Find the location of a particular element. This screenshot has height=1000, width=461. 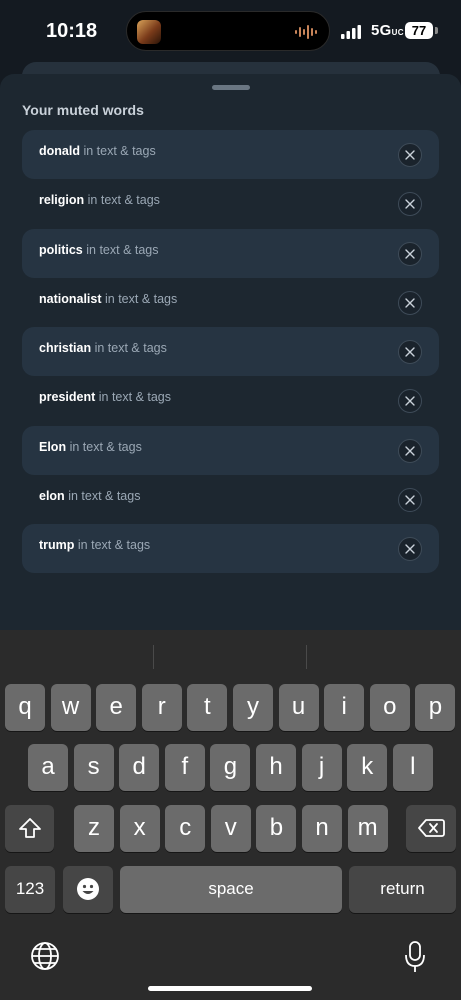

shift-key is located at coordinates (29, 828).